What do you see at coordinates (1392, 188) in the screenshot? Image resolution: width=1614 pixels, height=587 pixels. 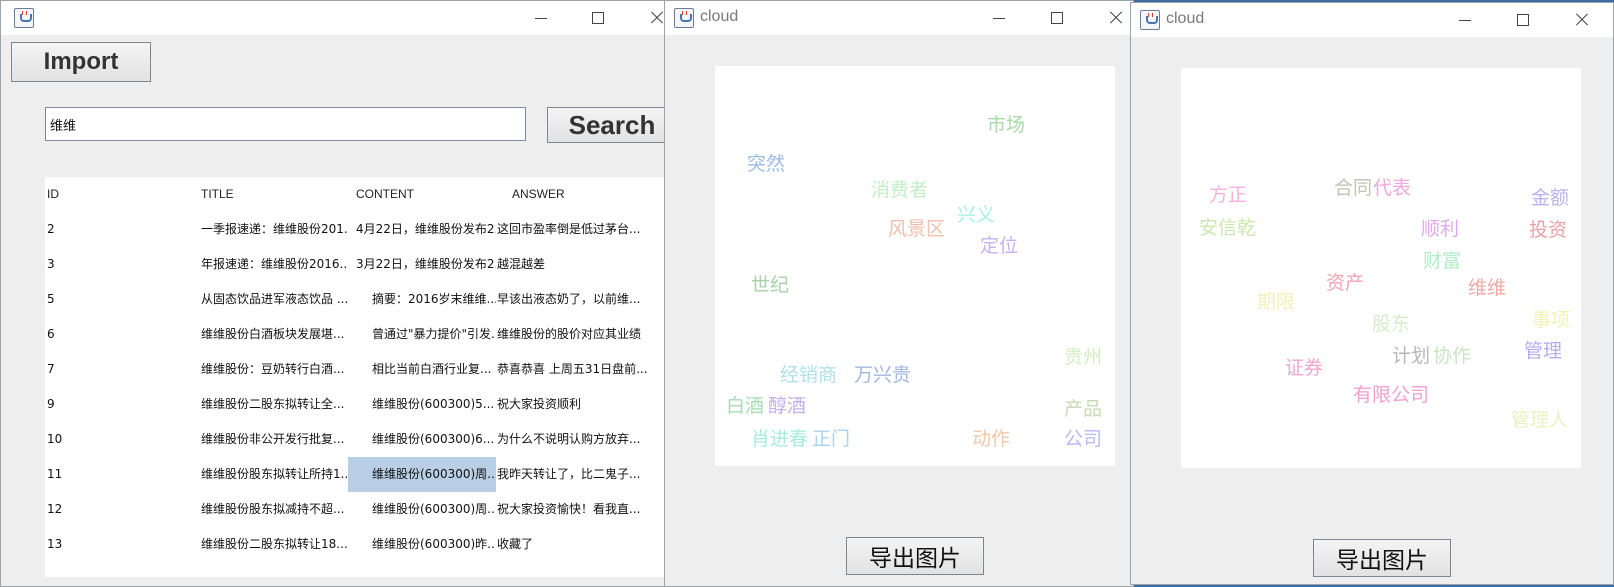 I see `cloud-word: 代表` at bounding box center [1392, 188].